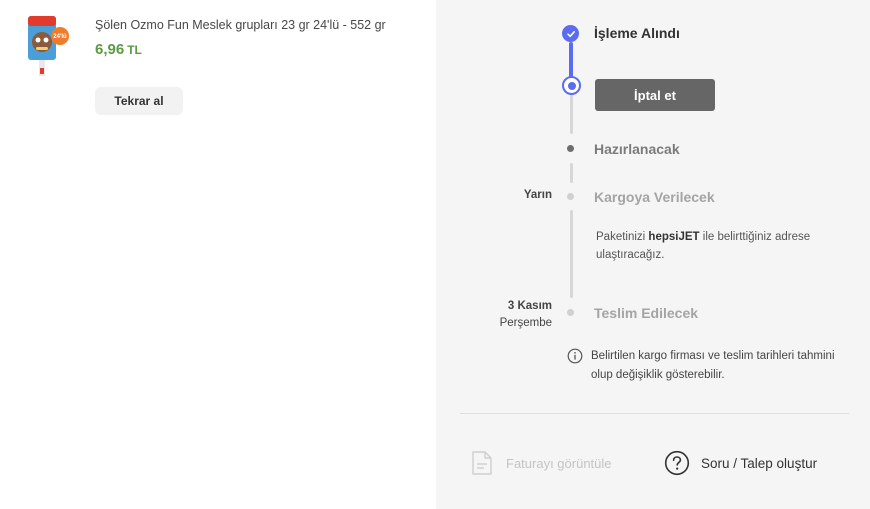 The height and width of the screenshot is (509, 870). I want to click on price-value: 6,96, so click(110, 49).